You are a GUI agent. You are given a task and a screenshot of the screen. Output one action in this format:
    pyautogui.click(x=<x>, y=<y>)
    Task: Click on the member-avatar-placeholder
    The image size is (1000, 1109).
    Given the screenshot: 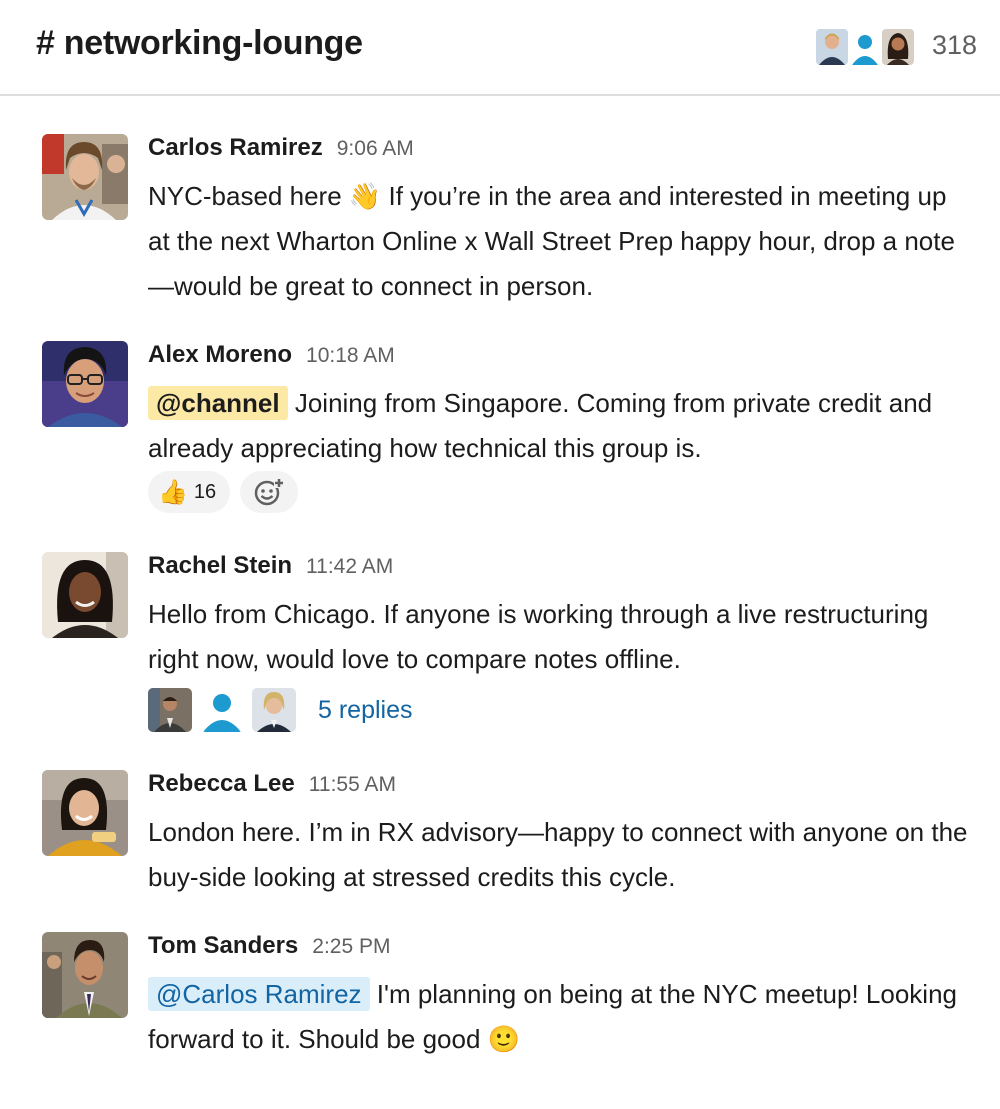 What is the action you would take?
    pyautogui.click(x=865, y=47)
    